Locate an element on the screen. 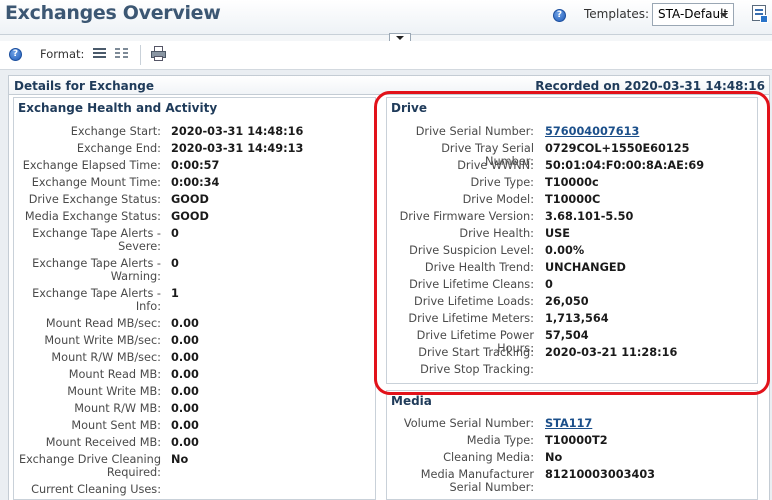 The image size is (772, 500). exchange-field-label: Mount R/W MB: is located at coordinates (117, 408).